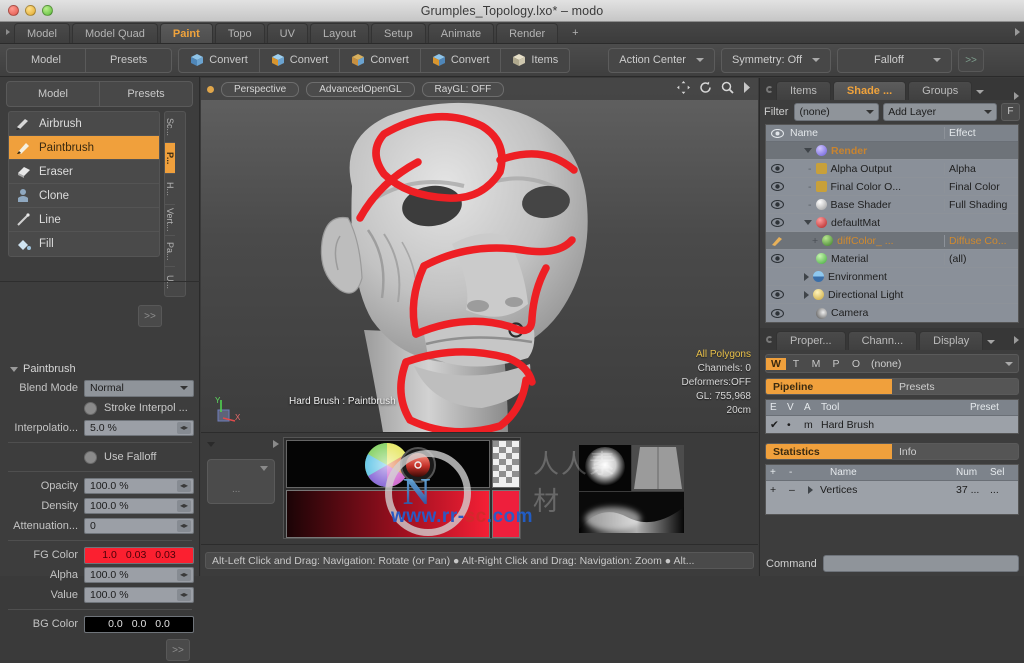 This screenshot has height=663, width=1024. What do you see at coordinates (942, 364) in the screenshot?
I see `wmpo-select: (none)` at bounding box center [942, 364].